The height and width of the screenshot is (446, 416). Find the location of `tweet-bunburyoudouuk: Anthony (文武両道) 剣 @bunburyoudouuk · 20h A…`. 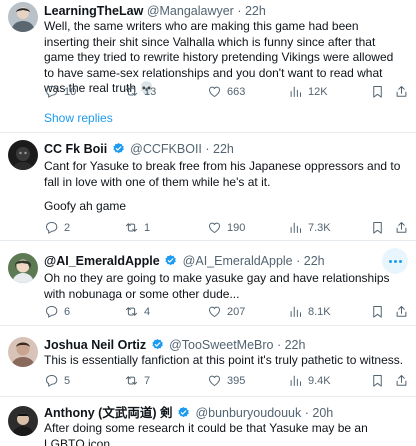

tweet-bunburyoudouuk: Anthony (文武両道) 剣 @bunburyoudouuk · 20h A… is located at coordinates (208, 421).